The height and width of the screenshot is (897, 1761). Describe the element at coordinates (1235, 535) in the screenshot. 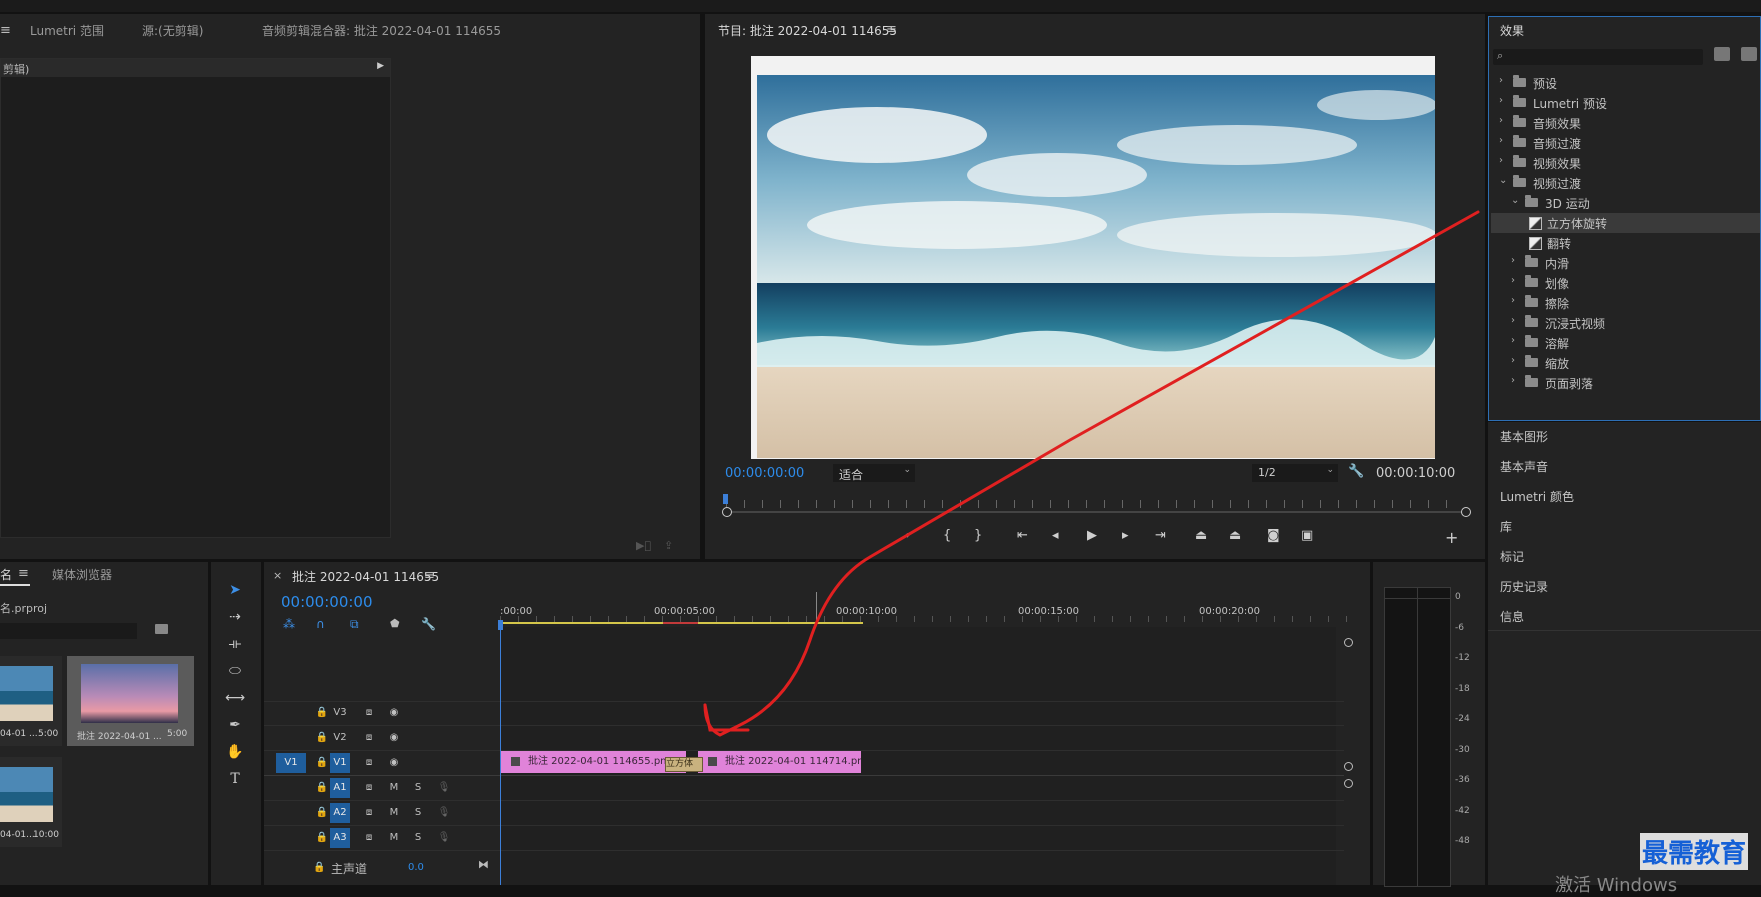

I see `extract-button: ⏏` at that location.